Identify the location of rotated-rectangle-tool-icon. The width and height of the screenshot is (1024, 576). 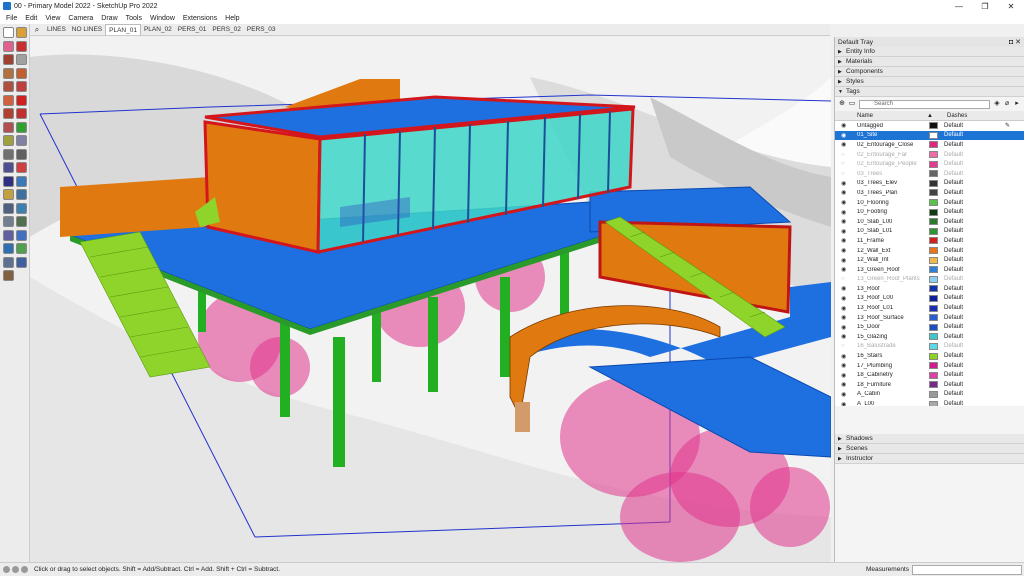
(8, 73).